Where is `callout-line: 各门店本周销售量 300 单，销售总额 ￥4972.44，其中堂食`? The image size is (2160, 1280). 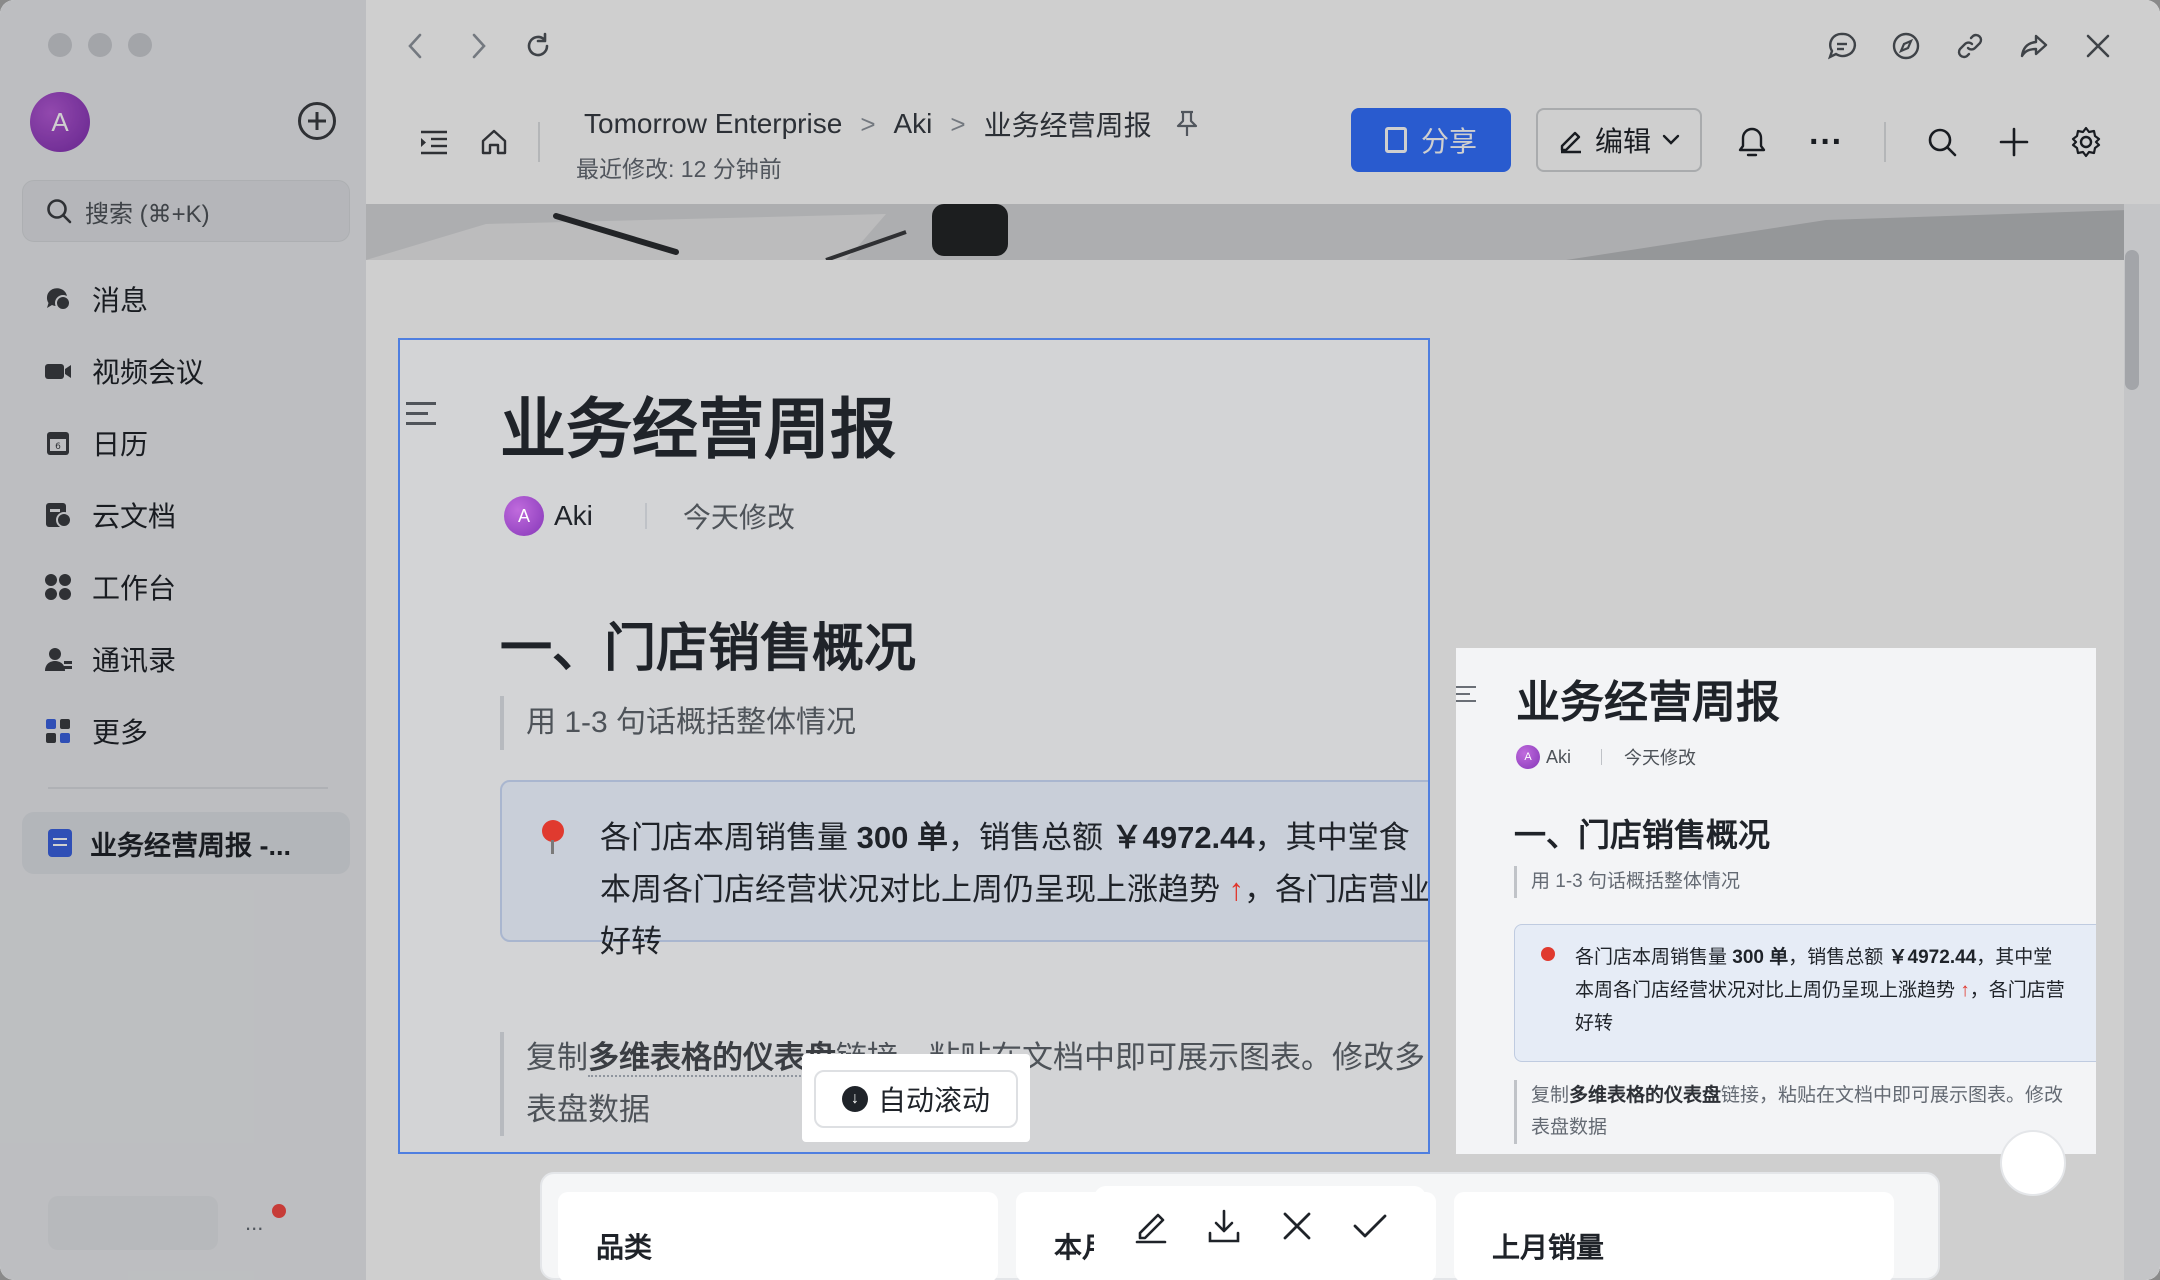
callout-line: 各门店本周销售量 300 单，销售总额 ￥4972.44，其中堂食 is located at coordinates (1014, 838).